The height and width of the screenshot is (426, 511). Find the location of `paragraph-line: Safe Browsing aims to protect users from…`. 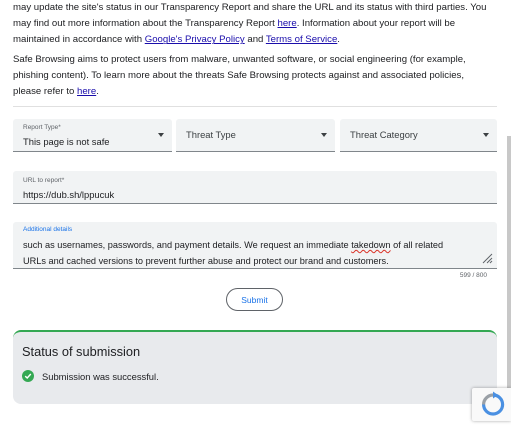

paragraph-line: Safe Browsing aims to protect users from… is located at coordinates (239, 59).